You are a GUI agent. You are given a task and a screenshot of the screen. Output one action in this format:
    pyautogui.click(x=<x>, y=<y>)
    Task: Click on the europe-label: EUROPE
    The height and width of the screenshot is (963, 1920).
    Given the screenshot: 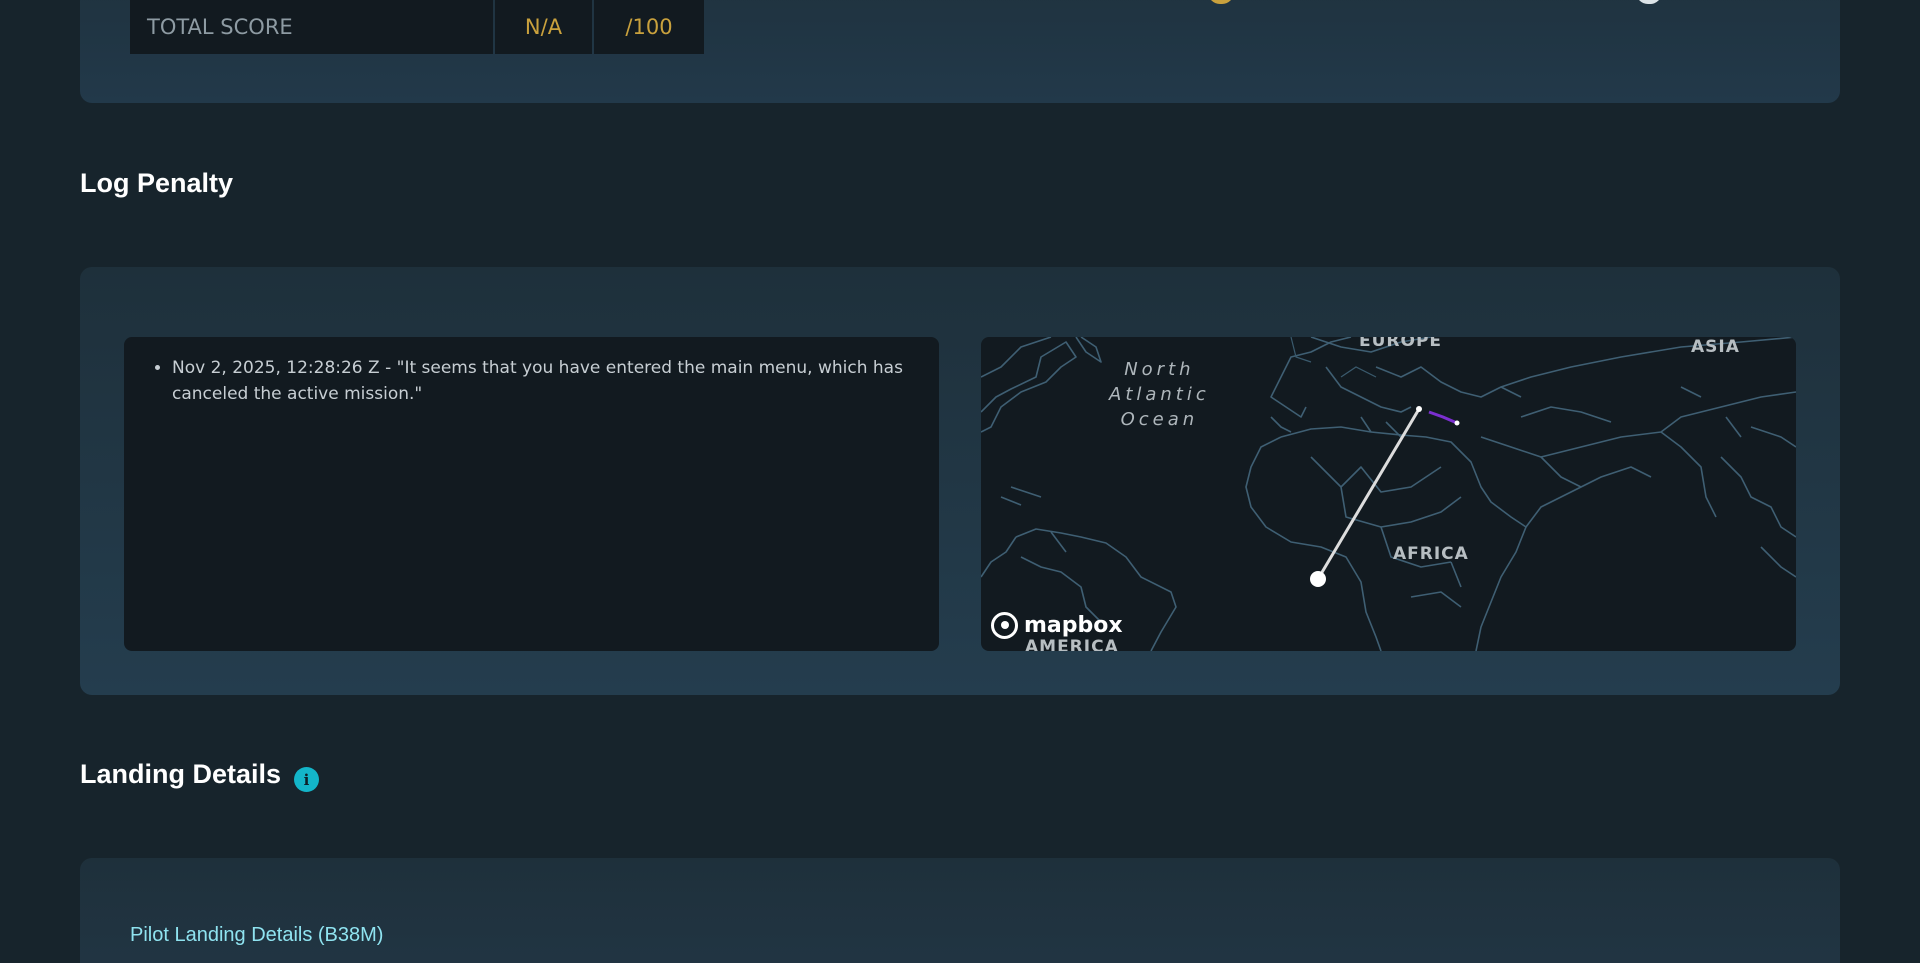 What is the action you would take?
    pyautogui.click(x=1401, y=344)
    